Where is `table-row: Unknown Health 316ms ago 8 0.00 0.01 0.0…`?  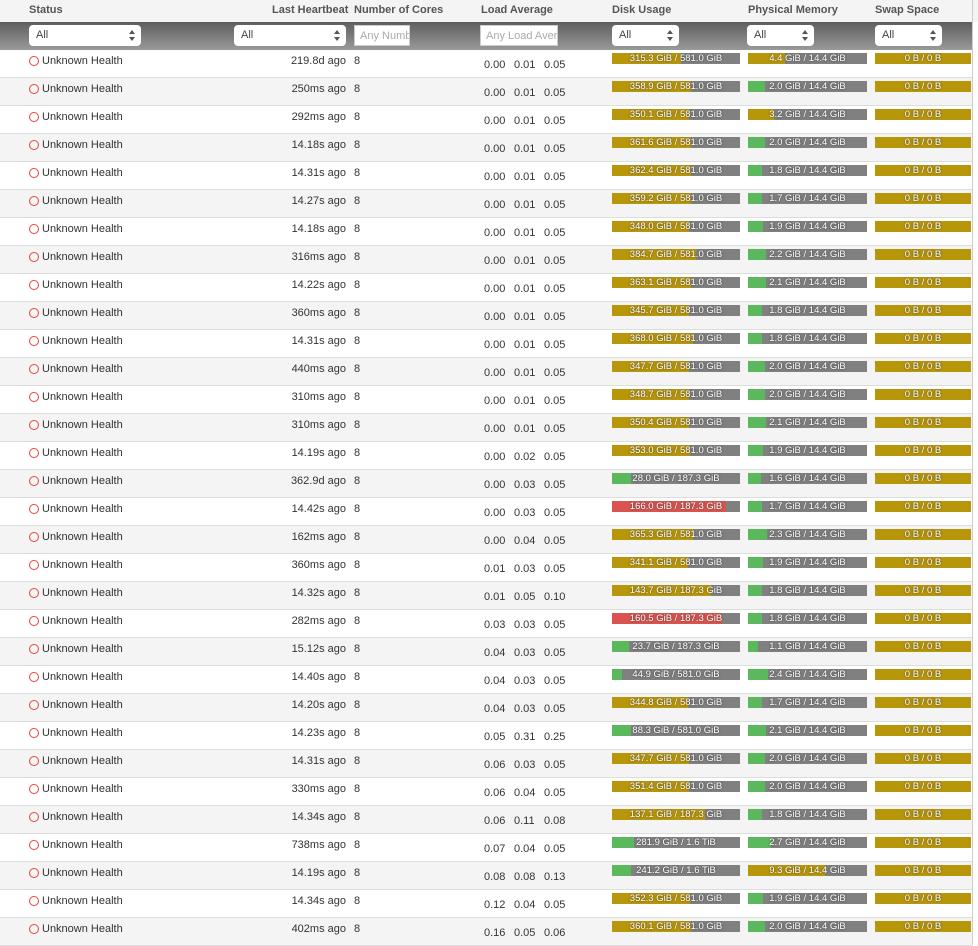 table-row: Unknown Health 316ms ago 8 0.00 0.01 0.0… is located at coordinates (486, 260).